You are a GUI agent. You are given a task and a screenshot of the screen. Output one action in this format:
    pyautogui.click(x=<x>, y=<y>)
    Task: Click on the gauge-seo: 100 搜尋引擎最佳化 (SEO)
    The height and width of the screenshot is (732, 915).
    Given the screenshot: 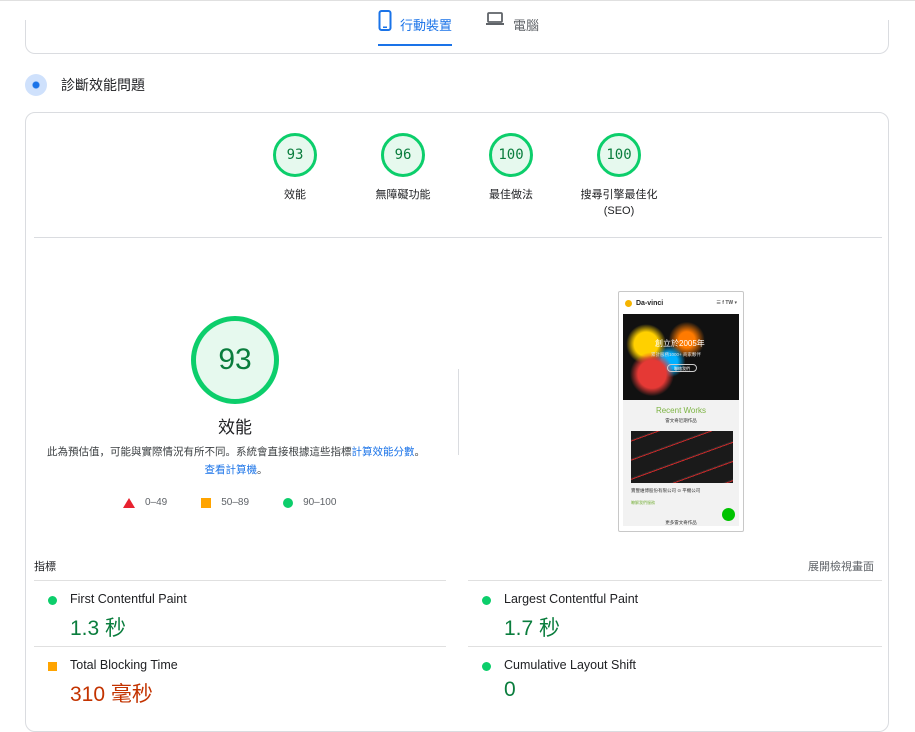 What is the action you would take?
    pyautogui.click(x=619, y=176)
    